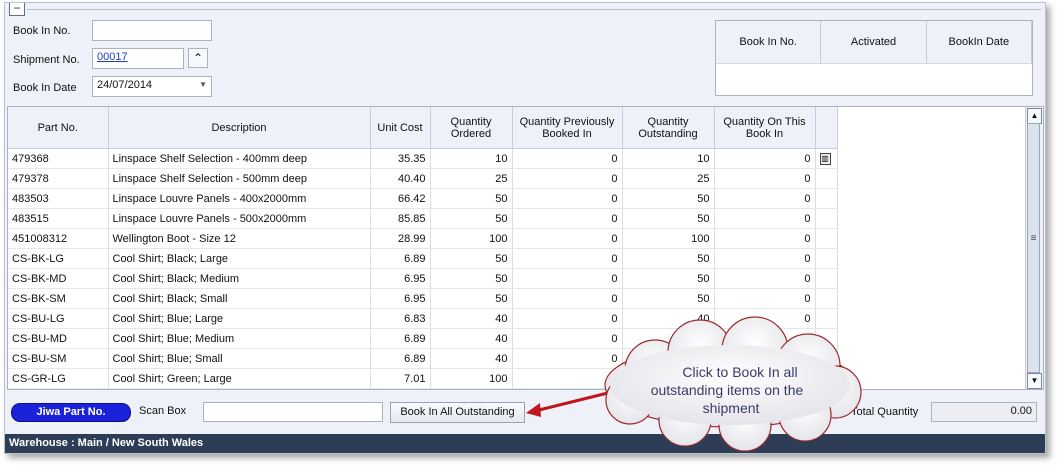  I want to click on book-in-date-value: 24/07/2014, so click(125, 85).